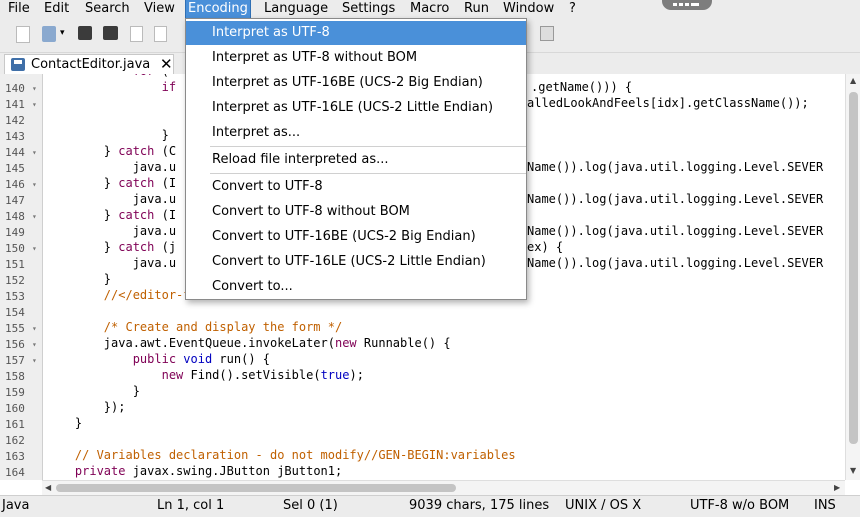 Image resolution: width=860 pixels, height=517 pixels. Describe the element at coordinates (356, 83) in the screenshot. I see `menu-item-interpret-utf16be: Interpret as UTF-16BE (UCS-2 Big Endian)` at that location.